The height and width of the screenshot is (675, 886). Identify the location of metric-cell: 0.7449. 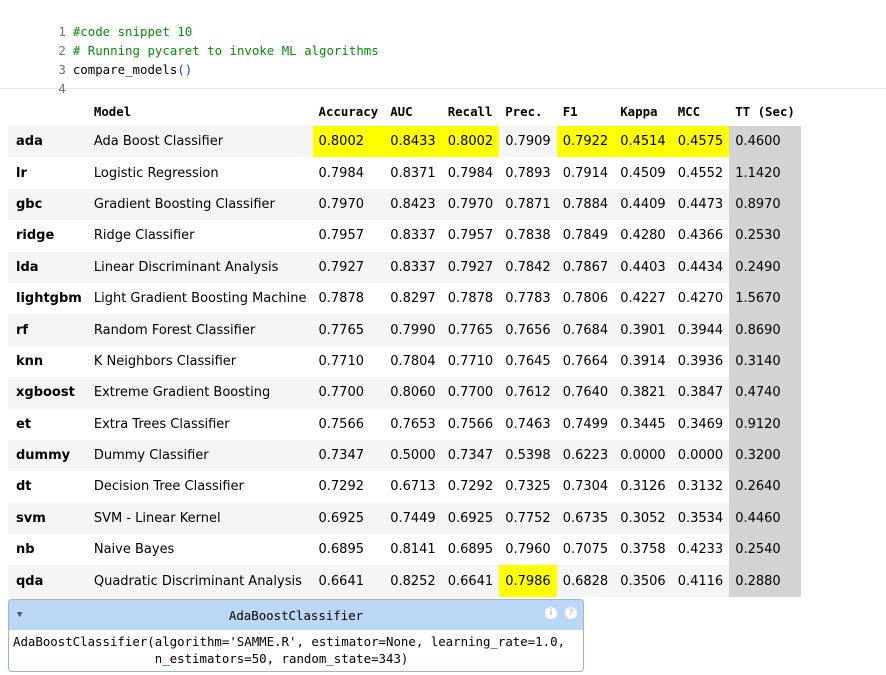
(413, 518).